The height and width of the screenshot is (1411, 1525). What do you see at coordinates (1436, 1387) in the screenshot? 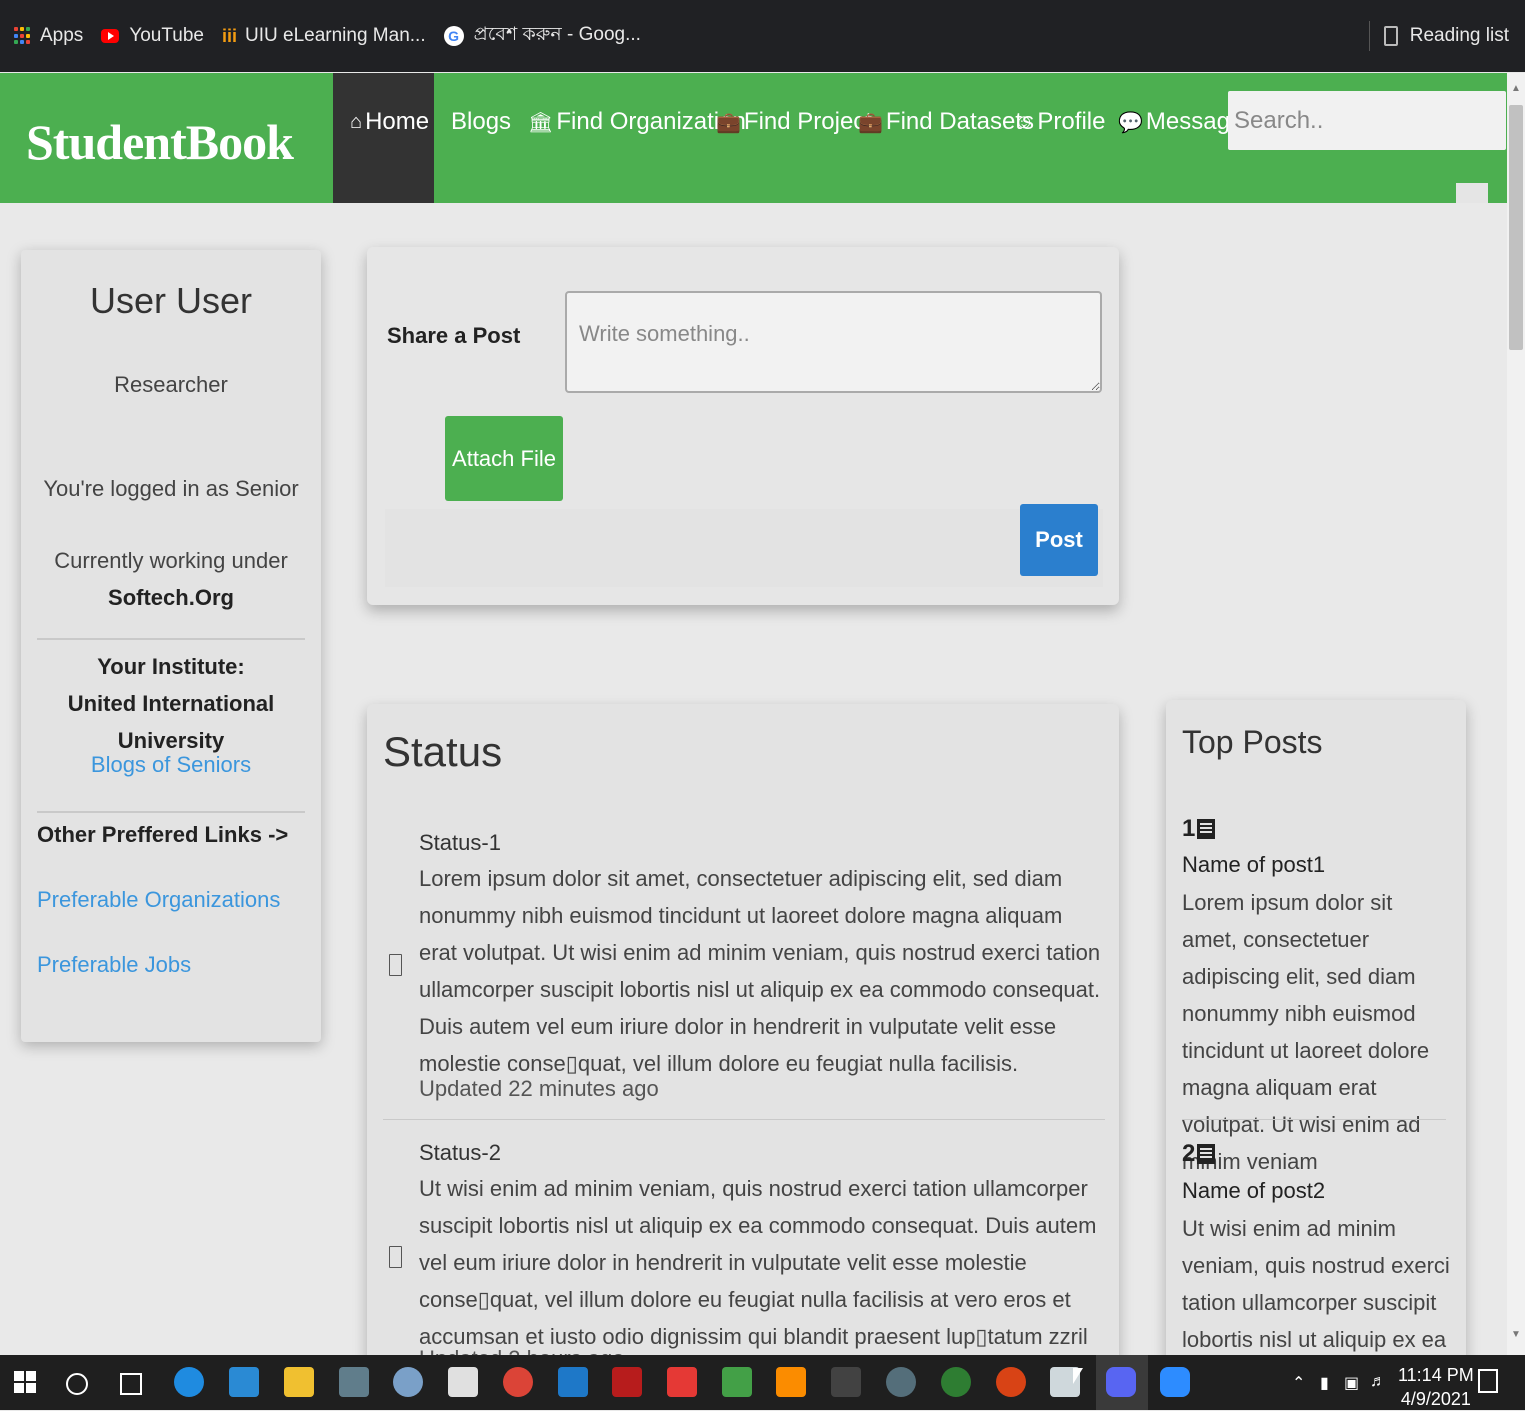
I see `taskbar-clock: 11:14 PM 4/9/2021` at bounding box center [1436, 1387].